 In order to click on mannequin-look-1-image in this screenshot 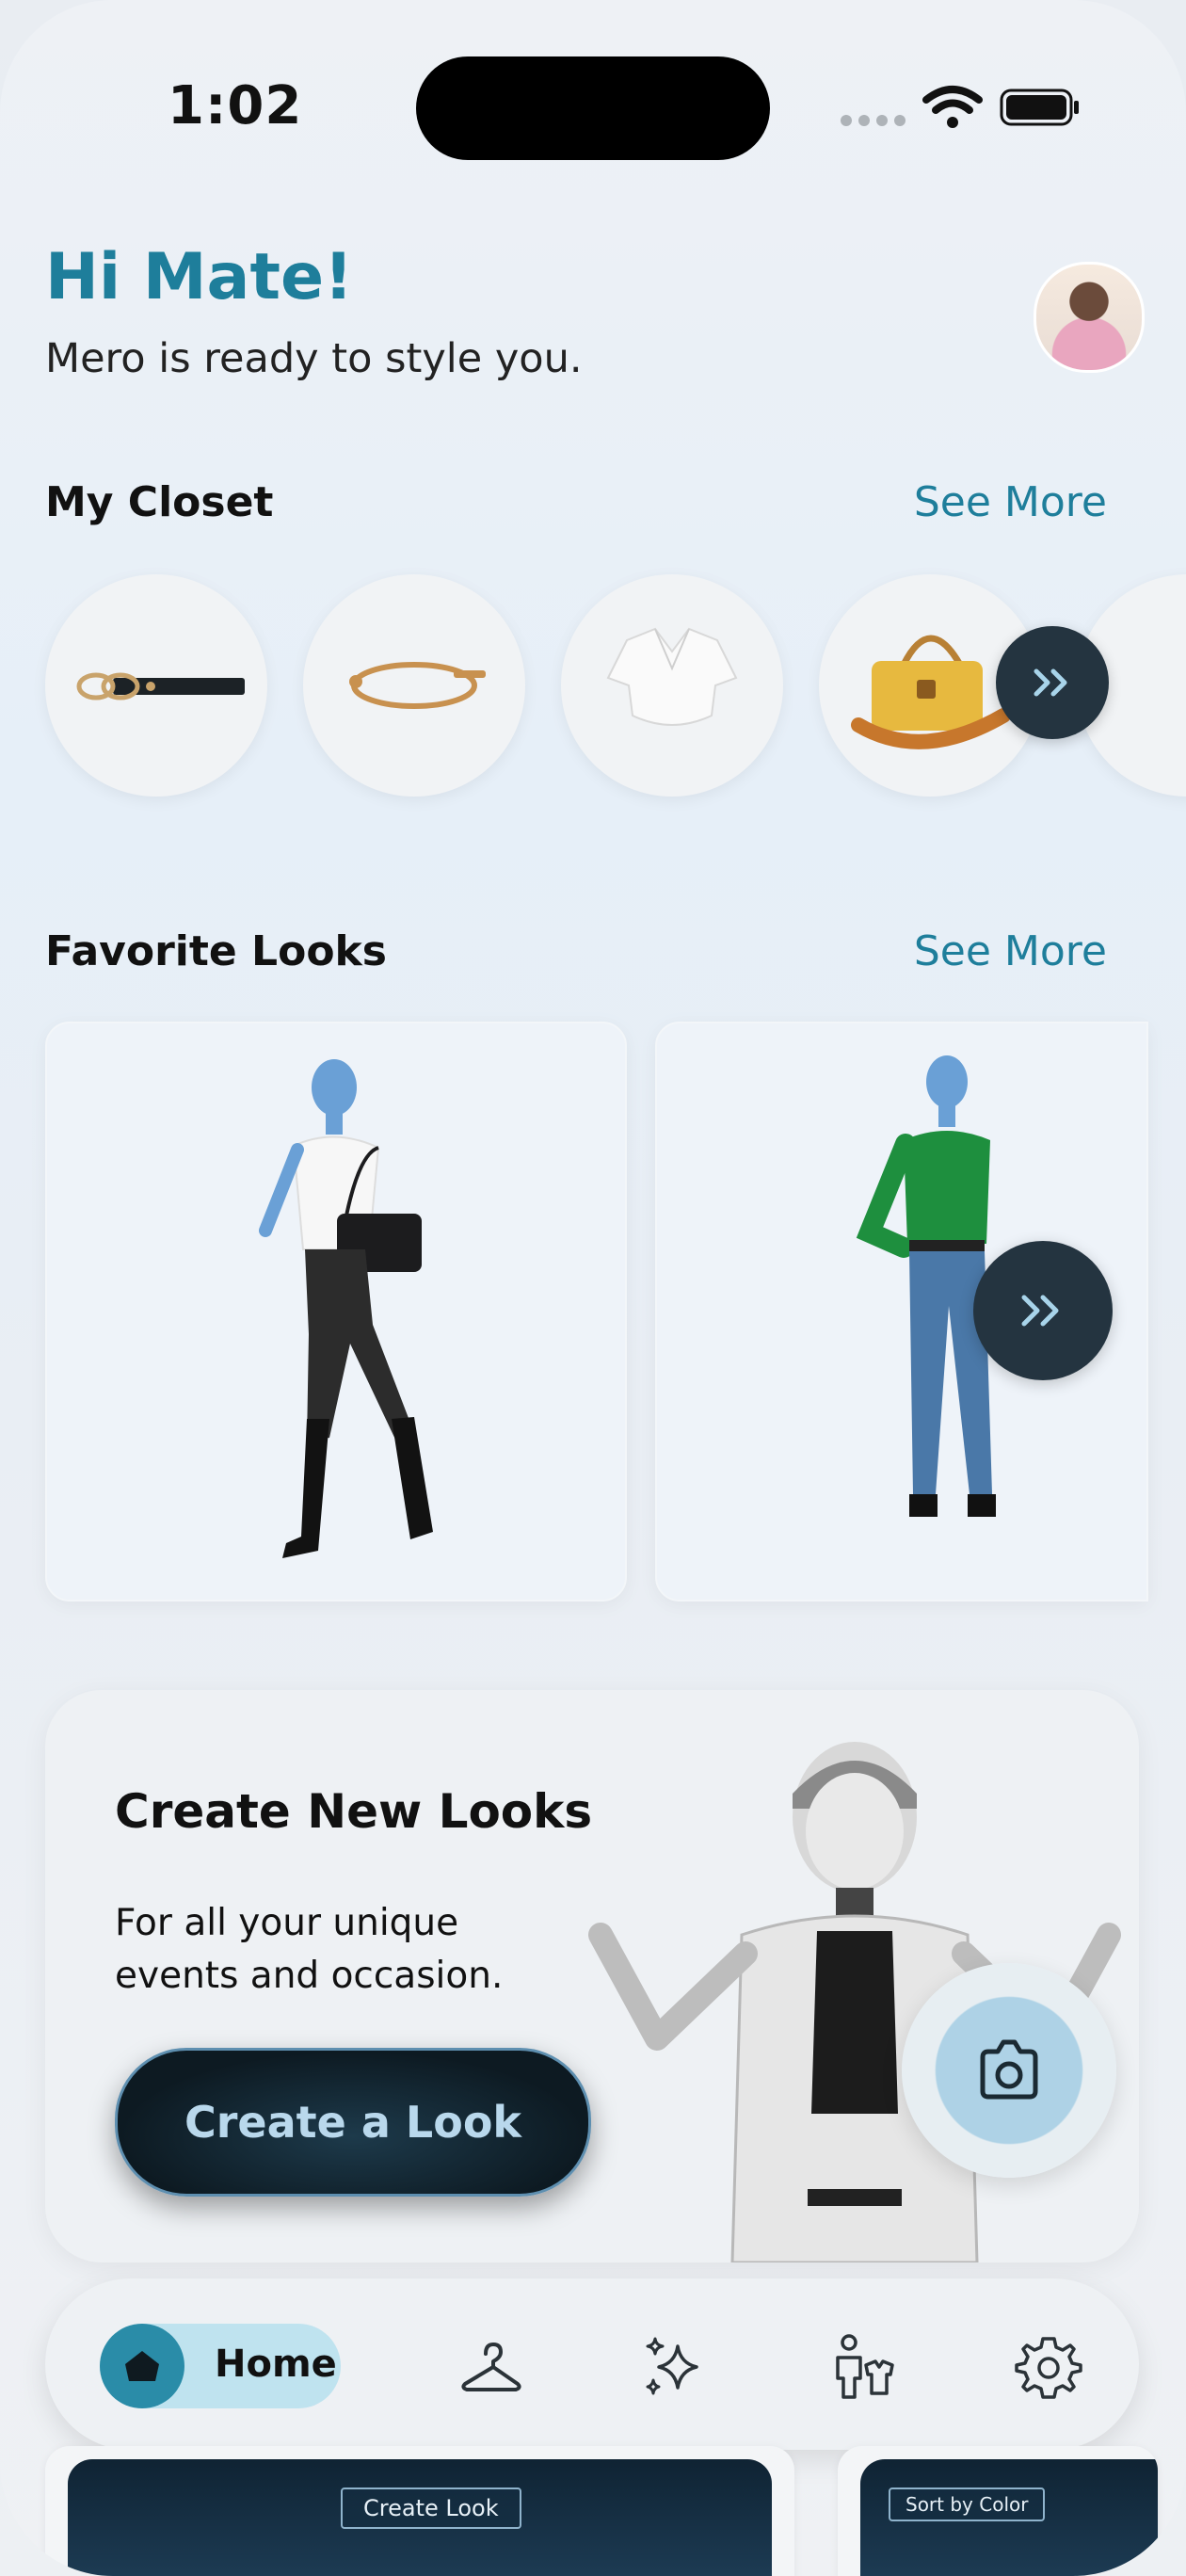, I will do `click(346, 1308)`.